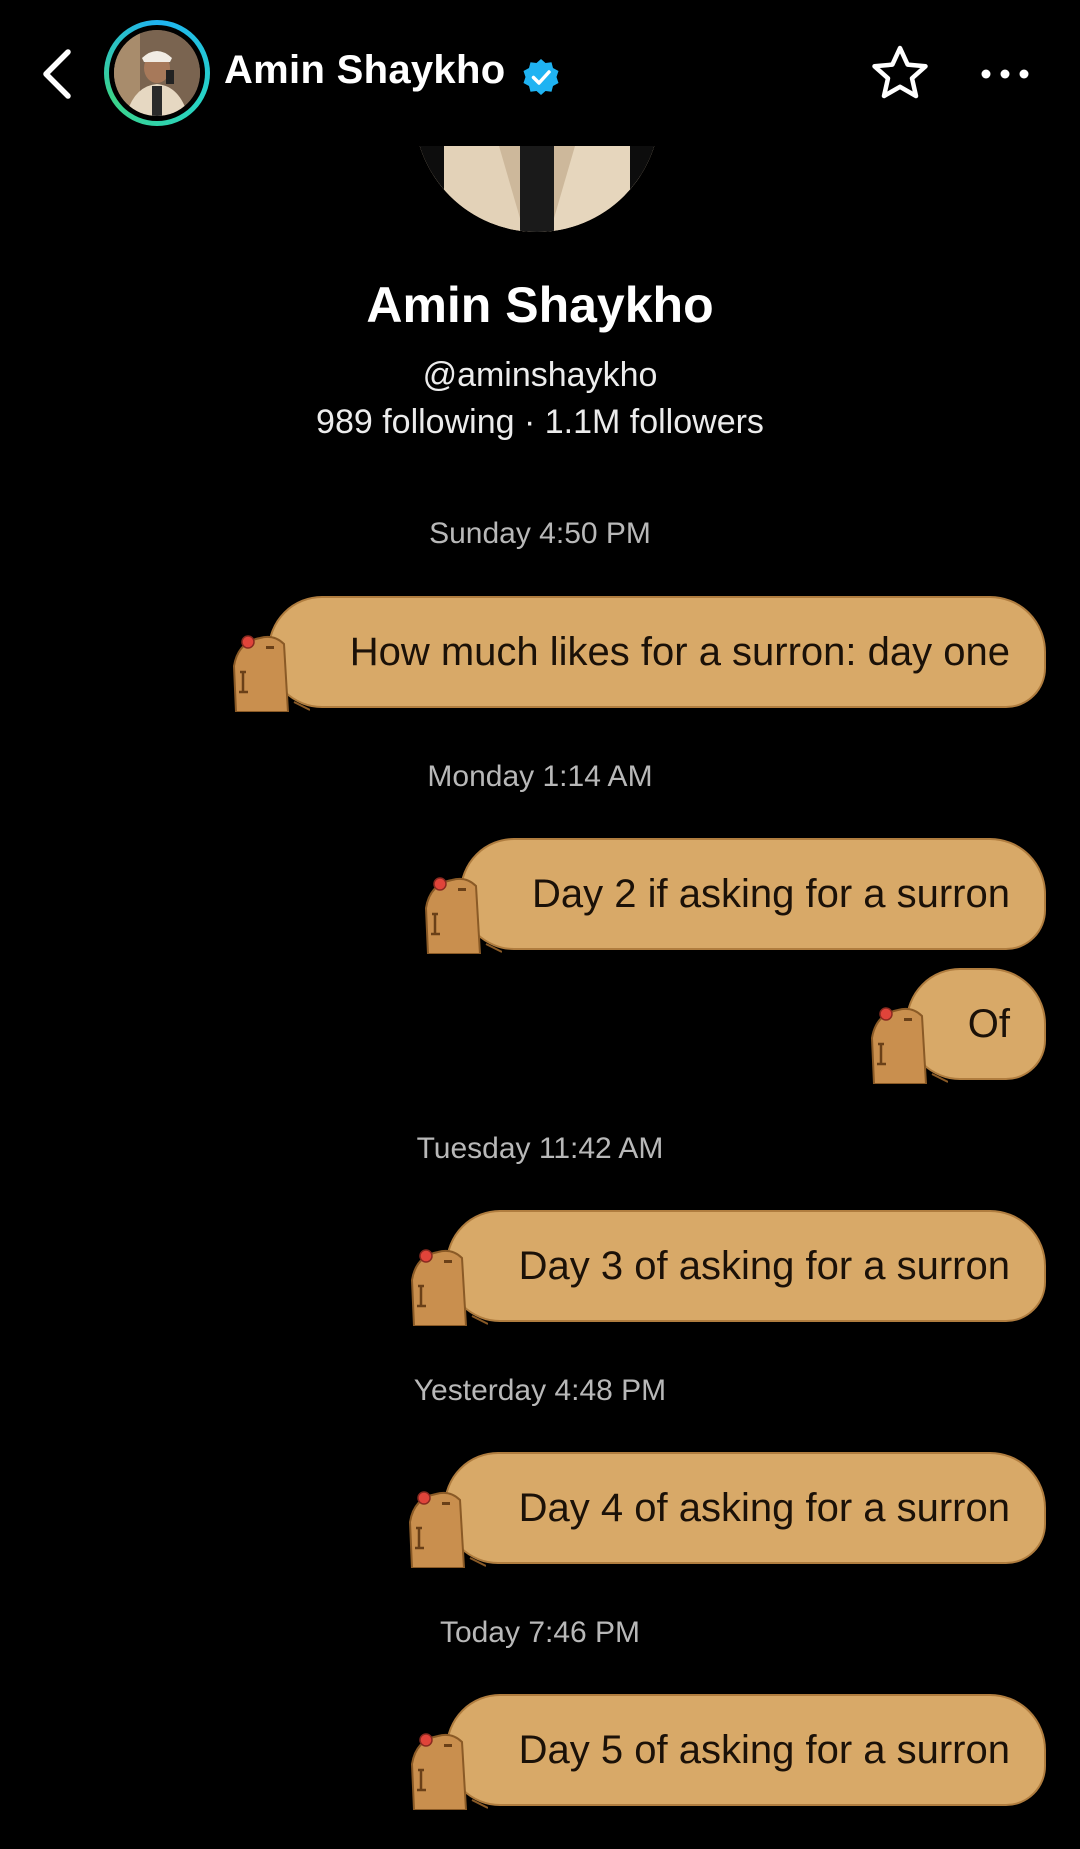  I want to click on message-row: Day 2 if asking for a surron, so click(732, 896).